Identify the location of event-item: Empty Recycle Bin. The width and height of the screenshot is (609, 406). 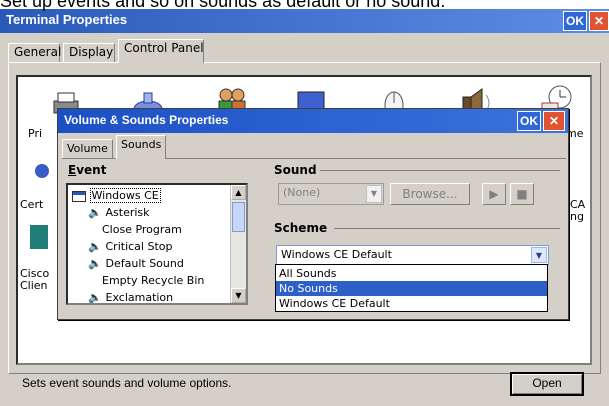
(153, 280).